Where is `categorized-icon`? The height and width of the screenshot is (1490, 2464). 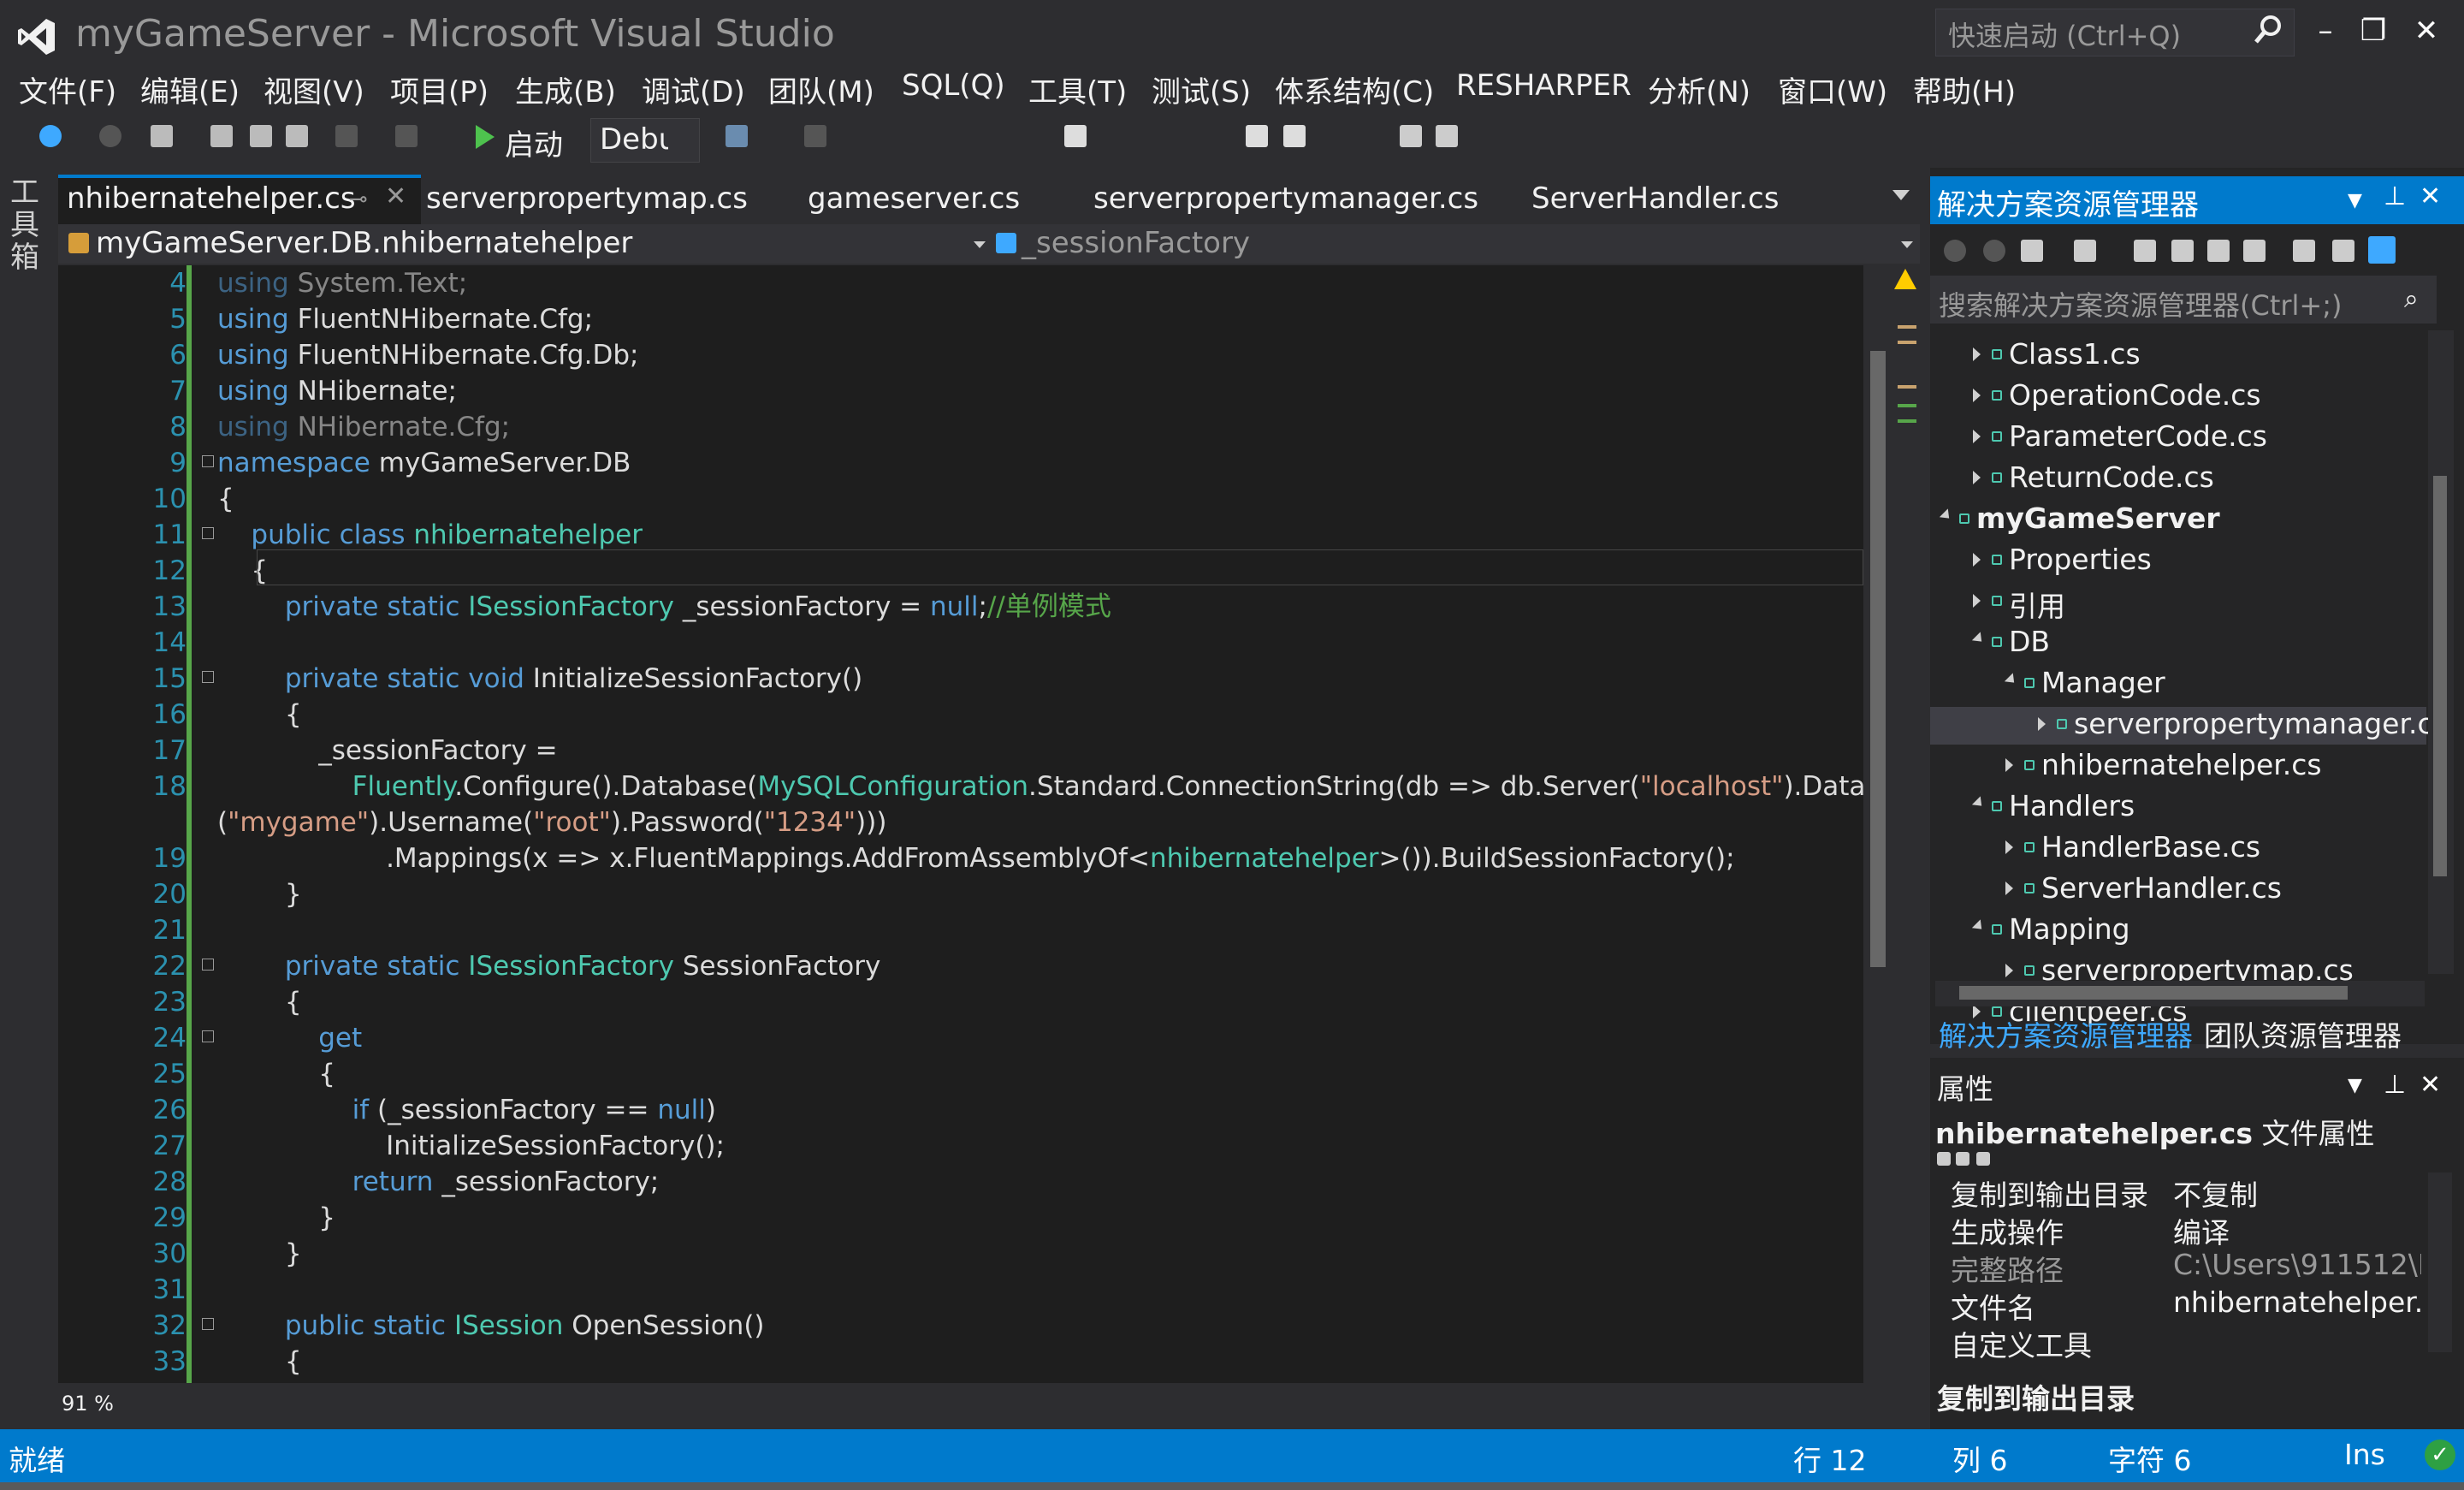 categorized-icon is located at coordinates (1944, 1159).